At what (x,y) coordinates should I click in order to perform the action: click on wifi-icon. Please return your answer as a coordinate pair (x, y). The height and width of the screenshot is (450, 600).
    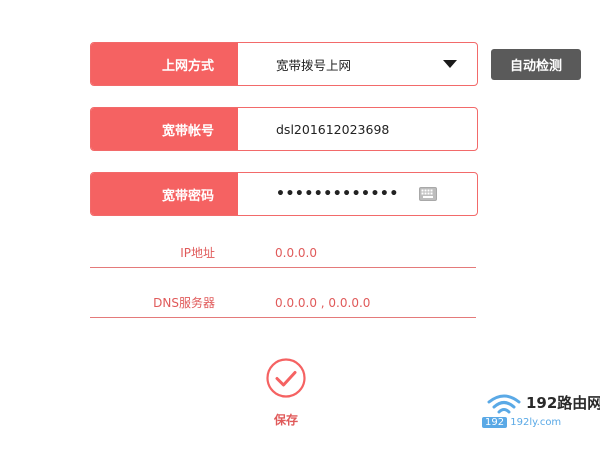
    Looking at the image, I should click on (504, 404).